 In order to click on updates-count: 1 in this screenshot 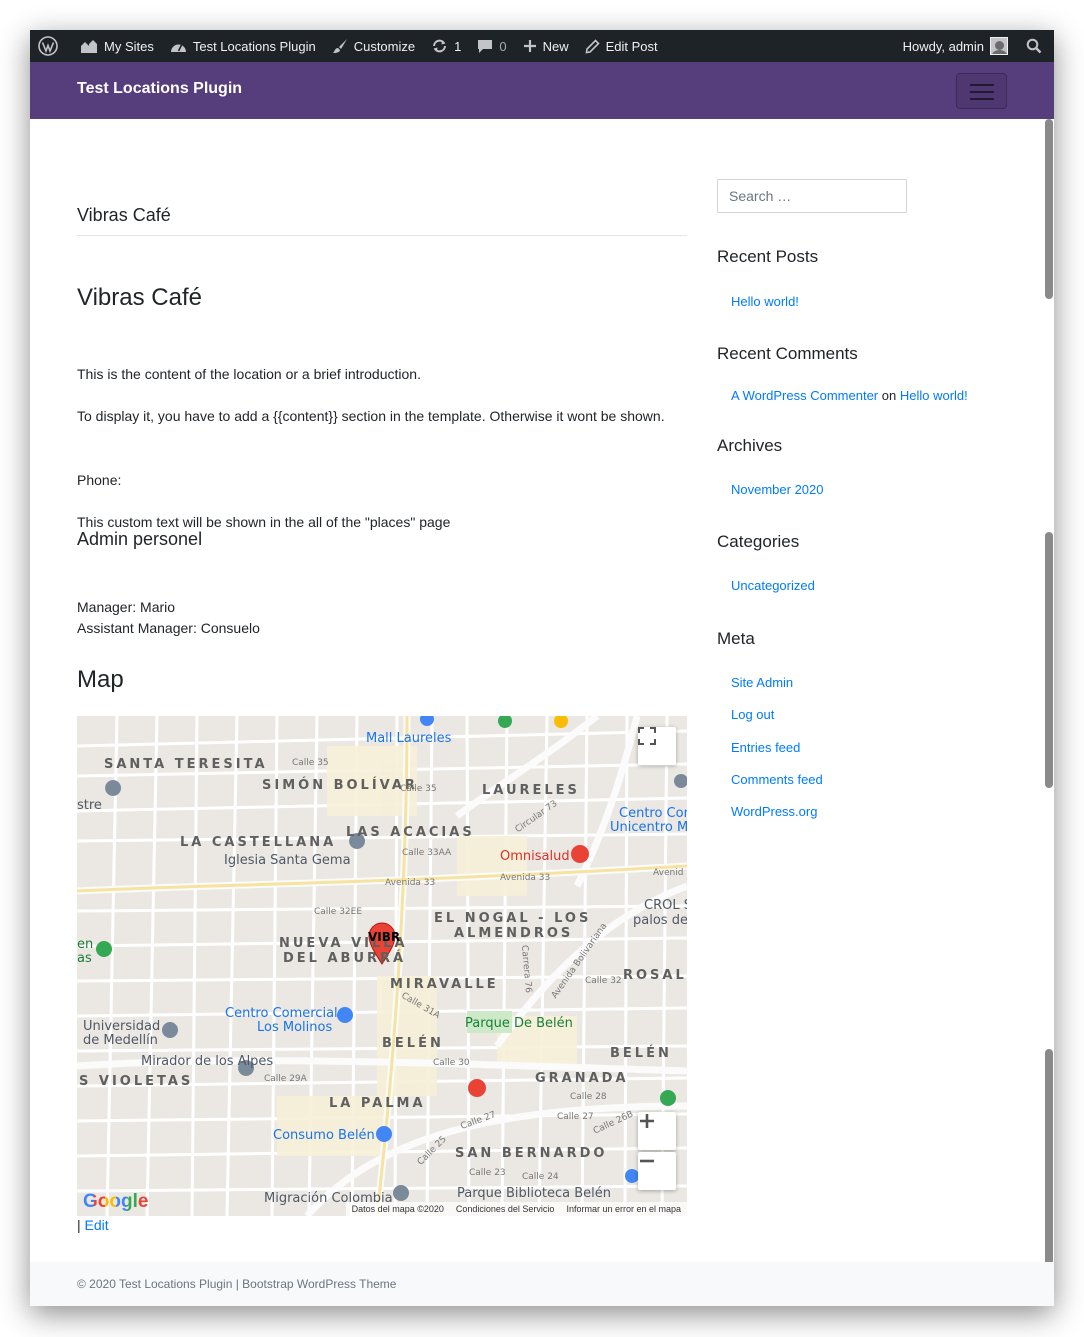, I will do `click(458, 46)`.